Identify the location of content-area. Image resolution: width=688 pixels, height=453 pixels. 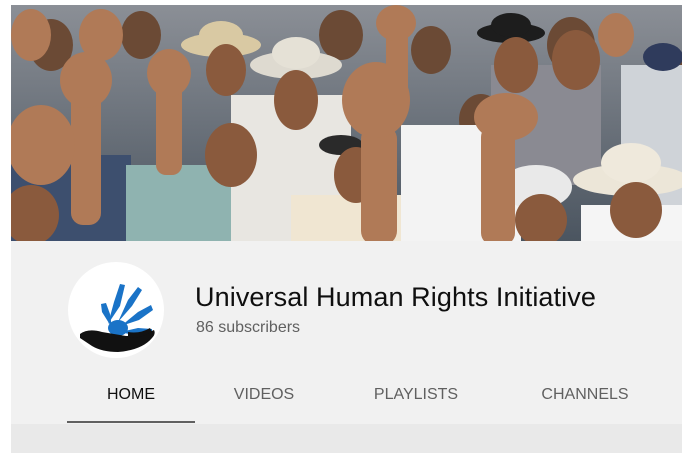
(346, 438).